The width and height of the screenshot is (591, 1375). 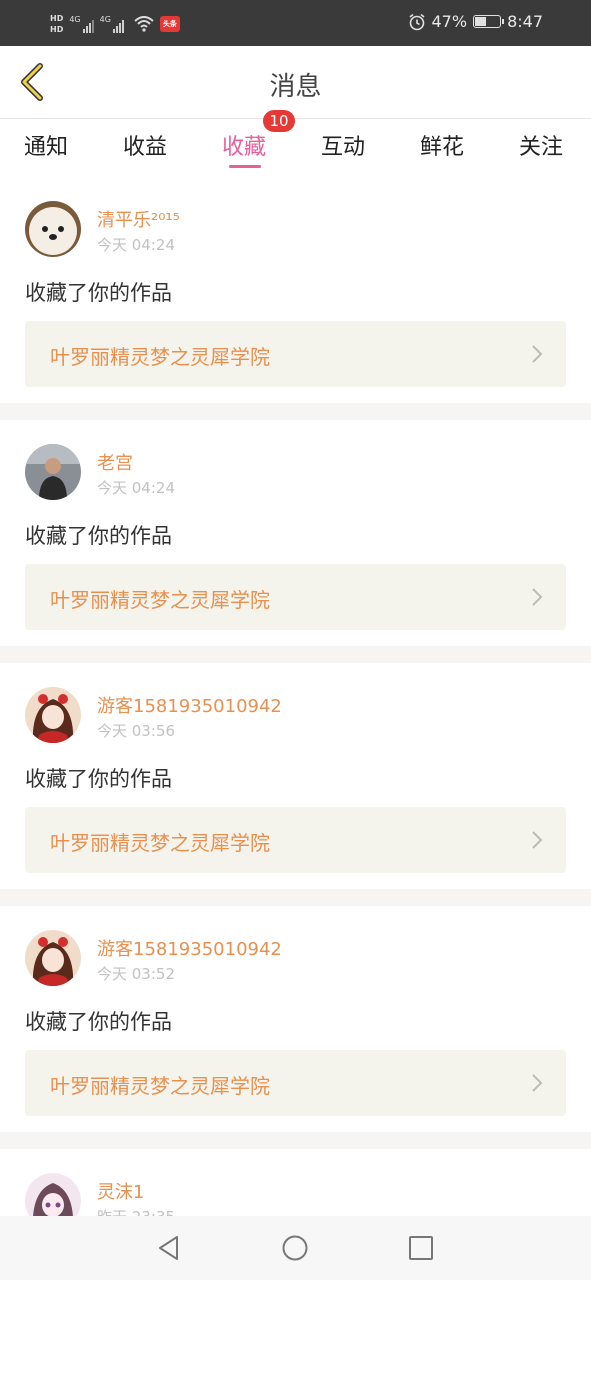 I want to click on tab-earnings: 收益, so click(x=145, y=145).